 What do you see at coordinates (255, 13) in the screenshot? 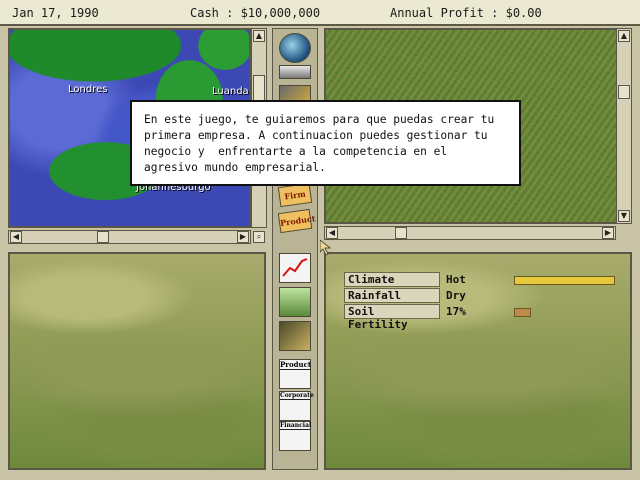
I see `cash-display: Cash : $10,000,000` at bounding box center [255, 13].